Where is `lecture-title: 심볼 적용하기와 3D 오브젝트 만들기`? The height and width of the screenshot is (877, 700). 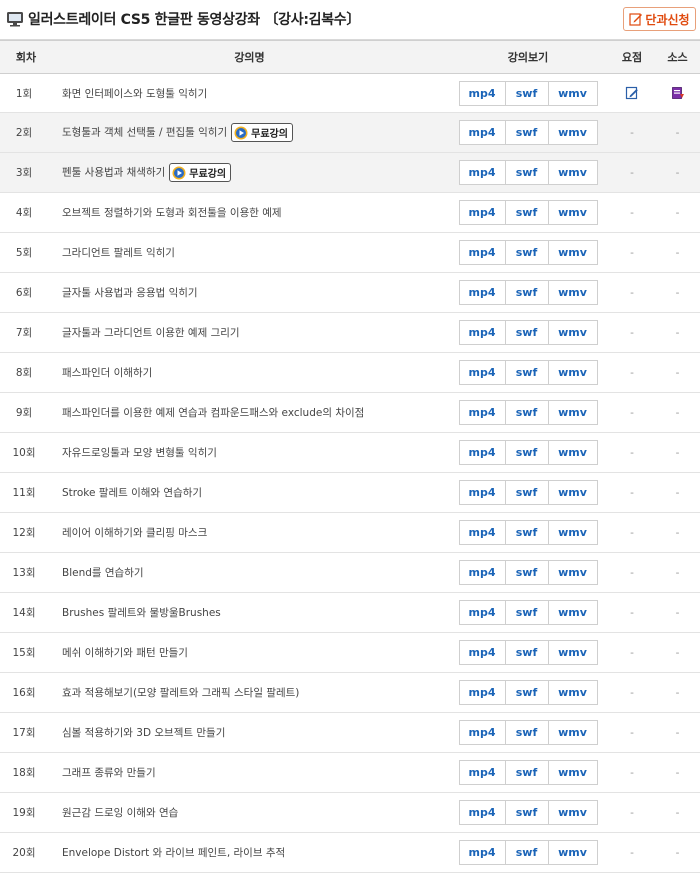
lecture-title: 심볼 적용하기와 3D 오브젝트 만들기 is located at coordinates (144, 733).